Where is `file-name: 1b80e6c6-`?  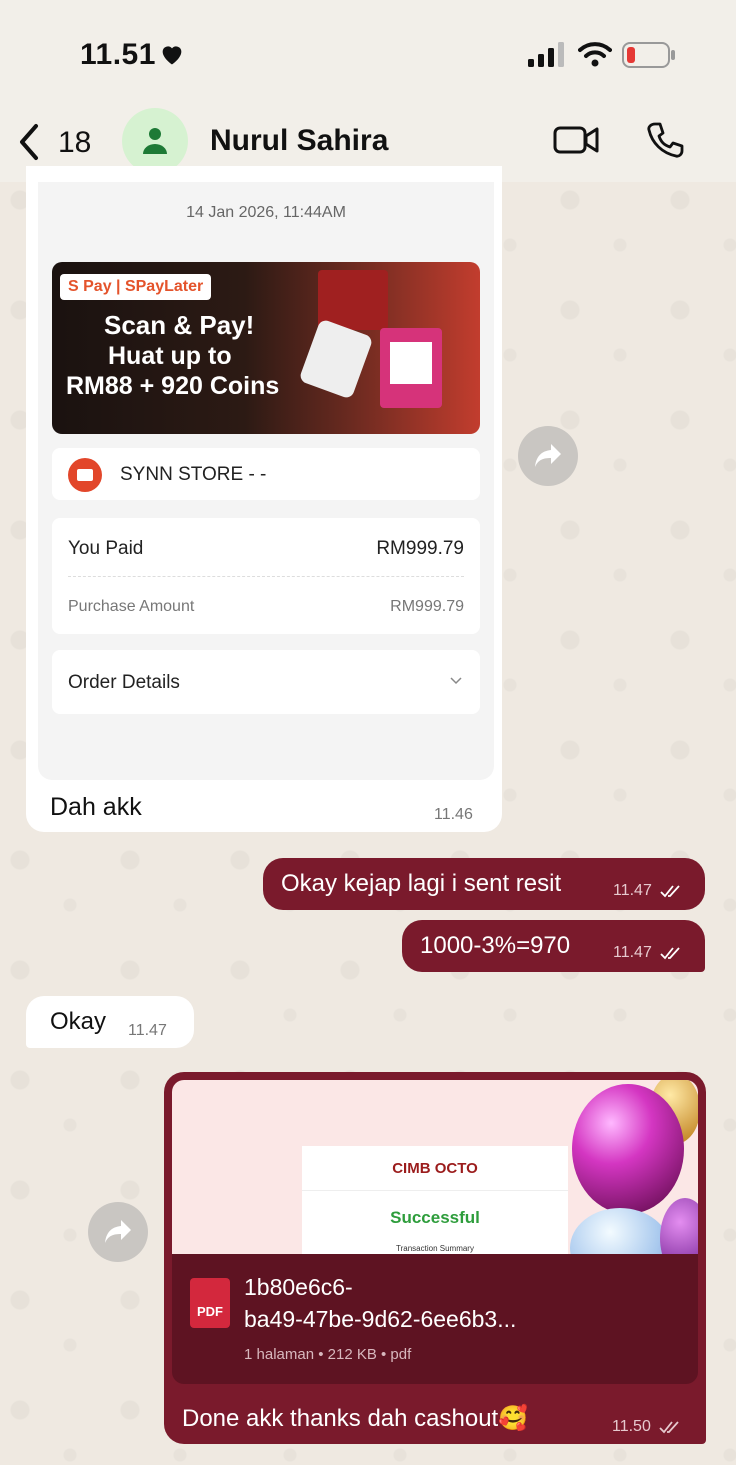
file-name: 1b80e6c6- is located at coordinates (298, 1287).